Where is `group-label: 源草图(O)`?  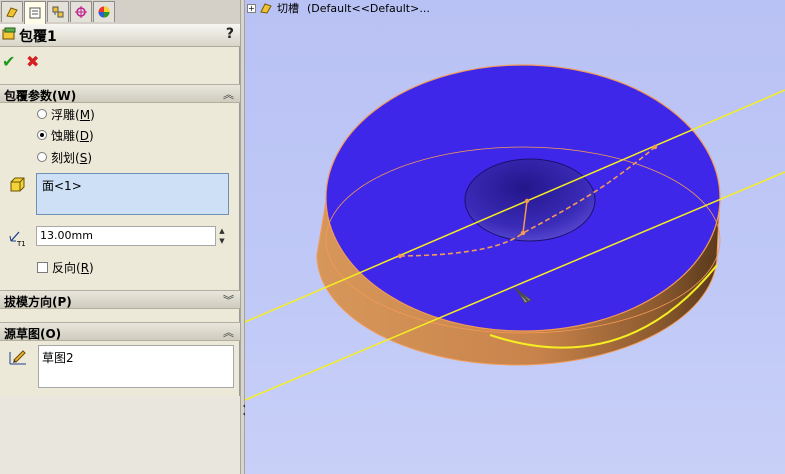
group-label: 源草图(O) is located at coordinates (33, 334).